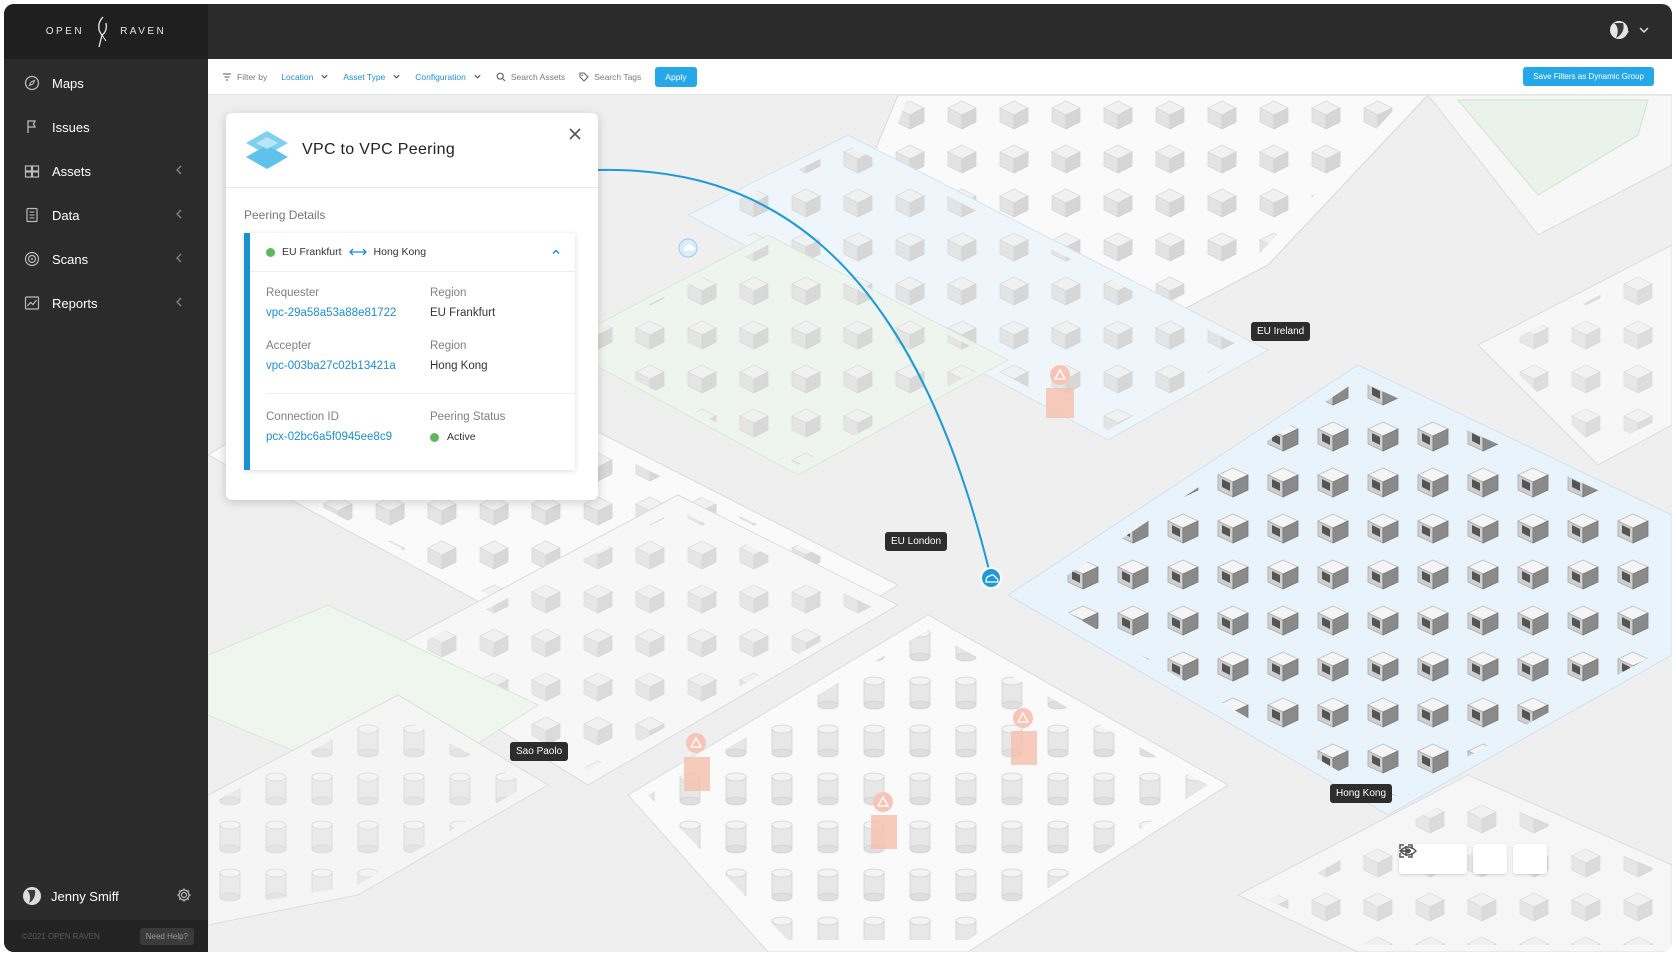  Describe the element at coordinates (72, 171) in the screenshot. I see `sidebar-item-label: Assets` at that location.